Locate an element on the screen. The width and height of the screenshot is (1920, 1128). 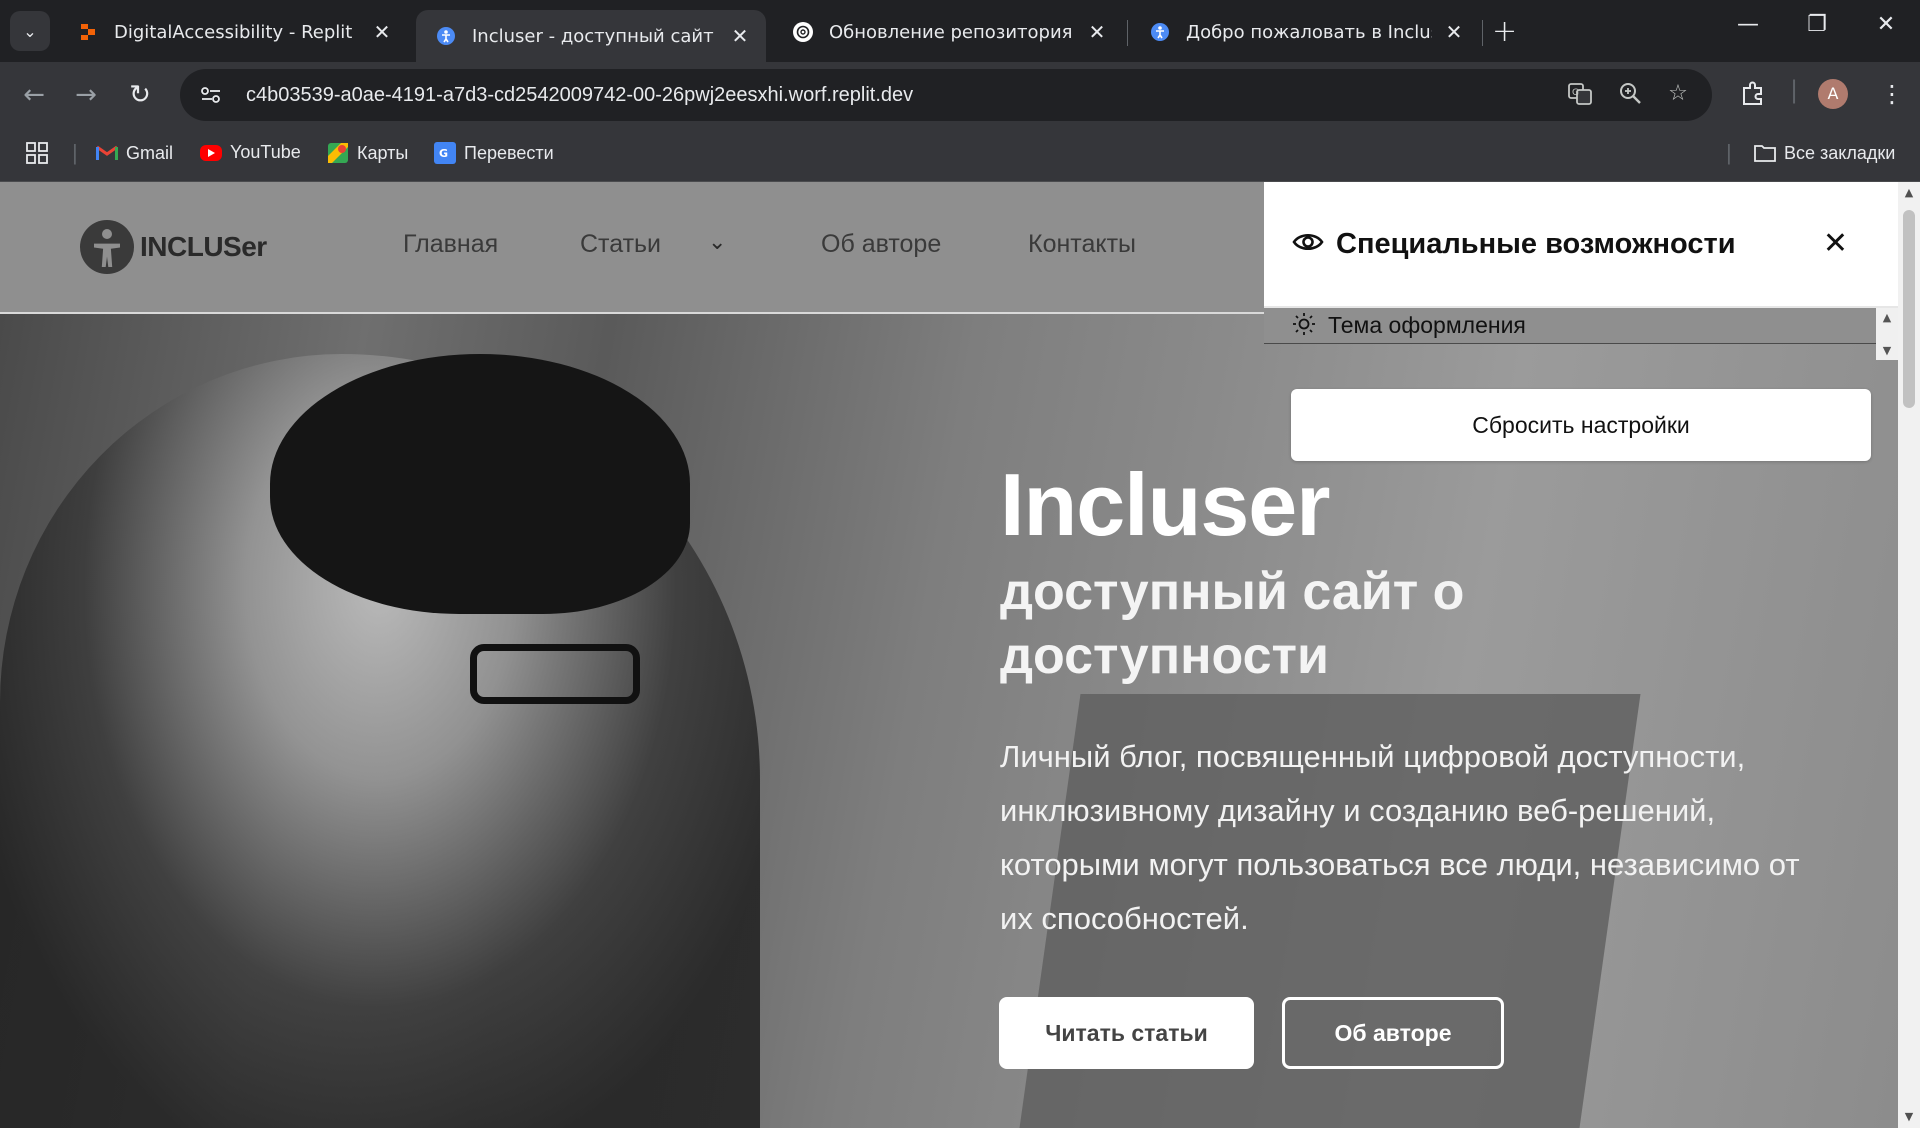
accessibility-logo-icon is located at coordinates (107, 247).